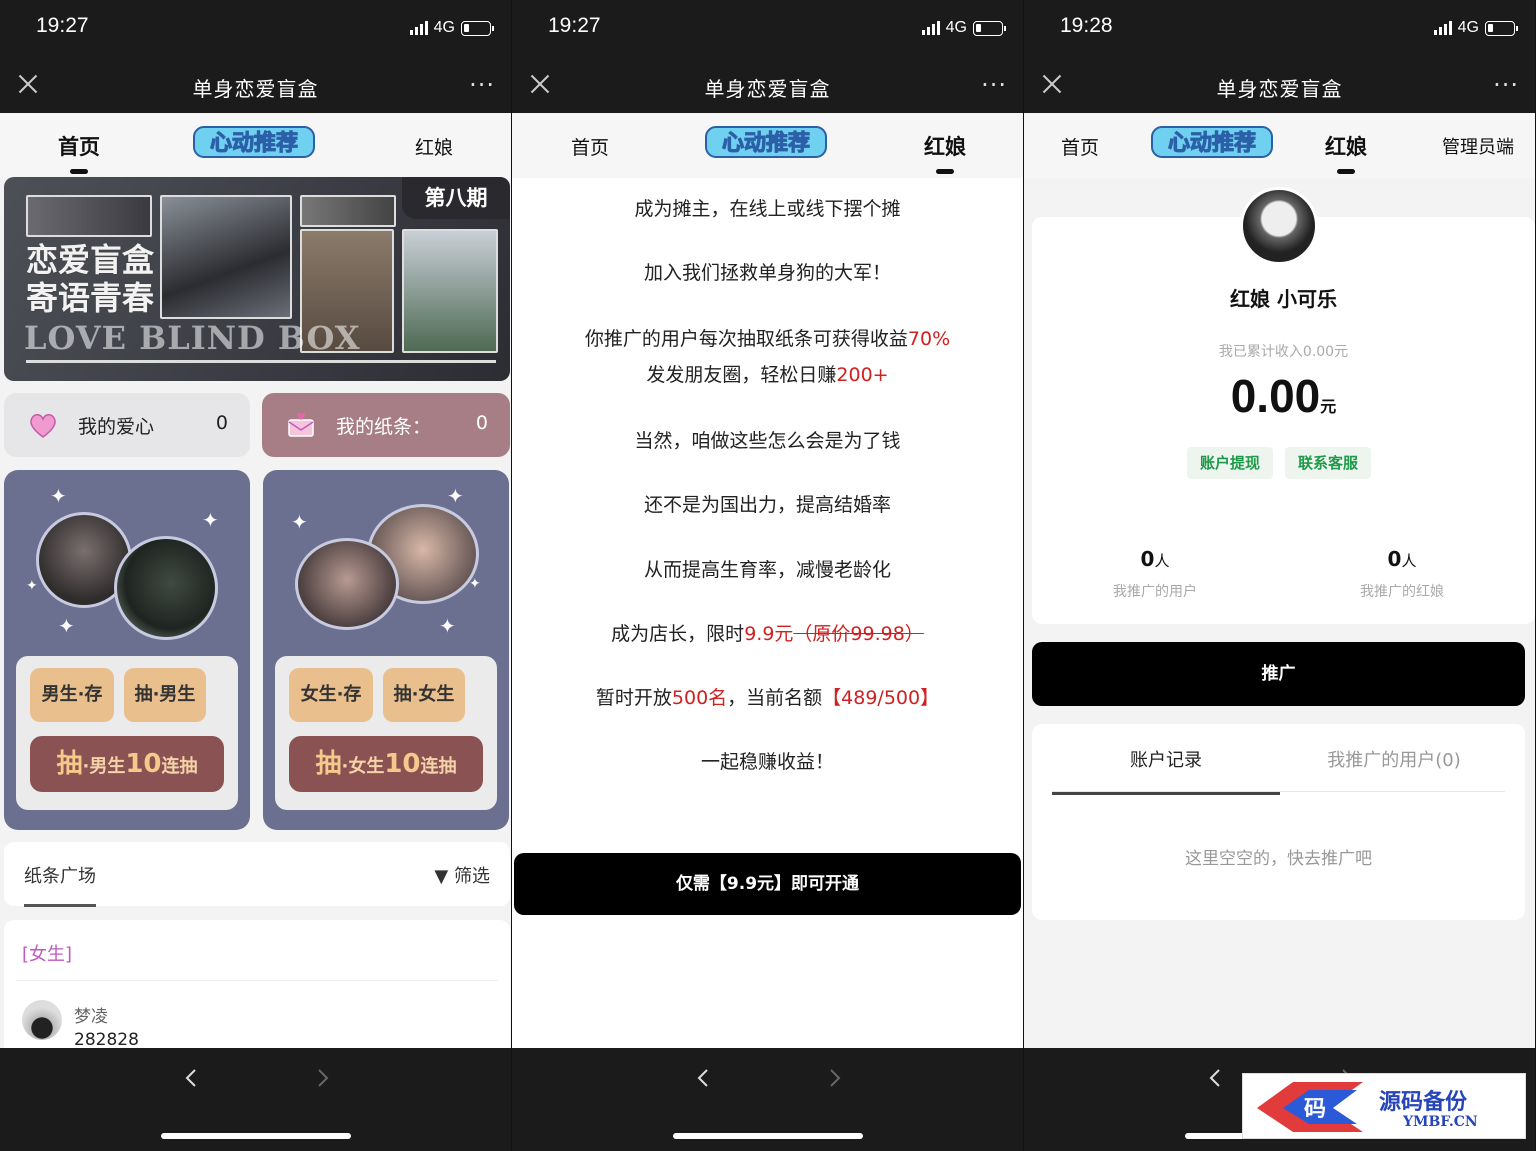 This screenshot has height=1151, width=1536. Describe the element at coordinates (1279, 89) in the screenshot. I see `app-title: 单身恋爱盲盒` at that location.